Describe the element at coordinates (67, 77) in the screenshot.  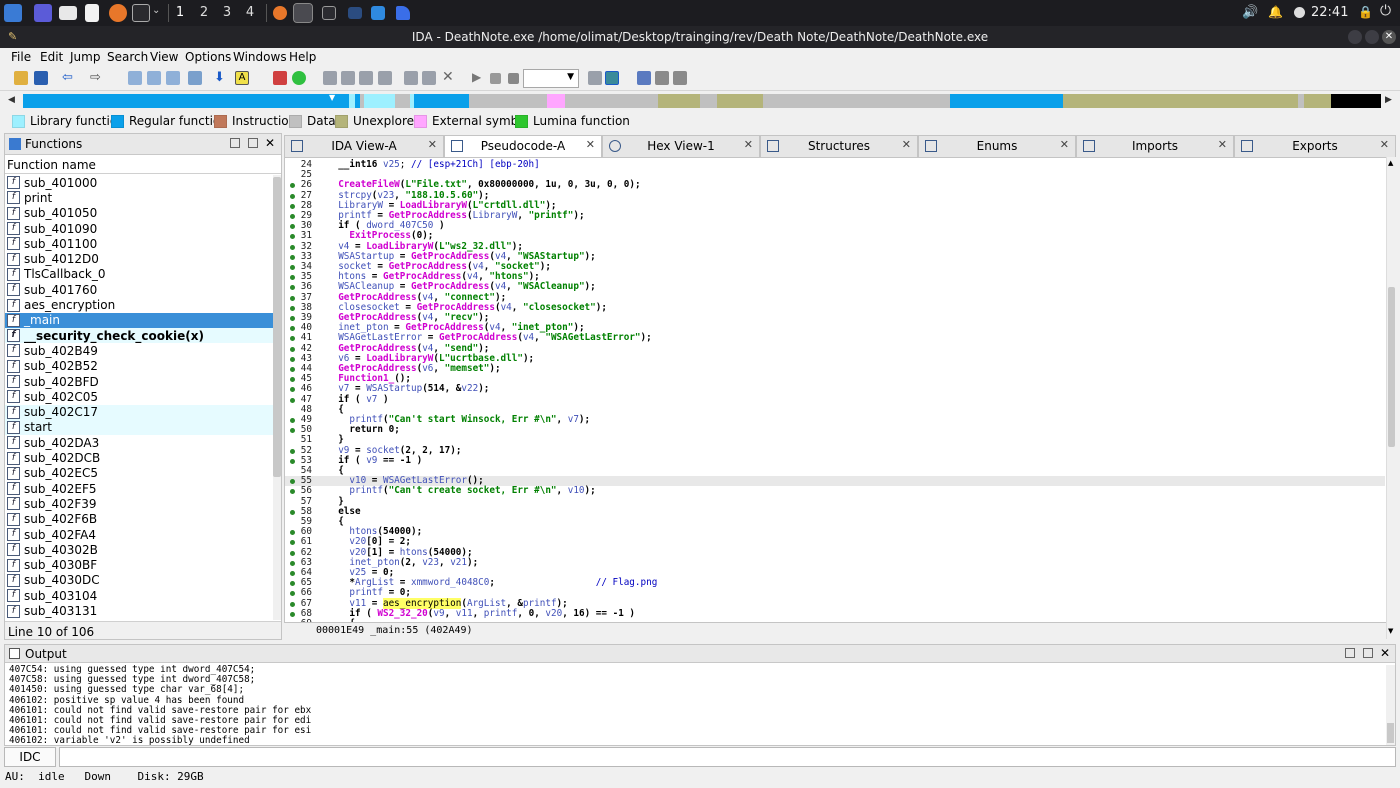
I see `back-arrow-icon: ⇦` at that location.